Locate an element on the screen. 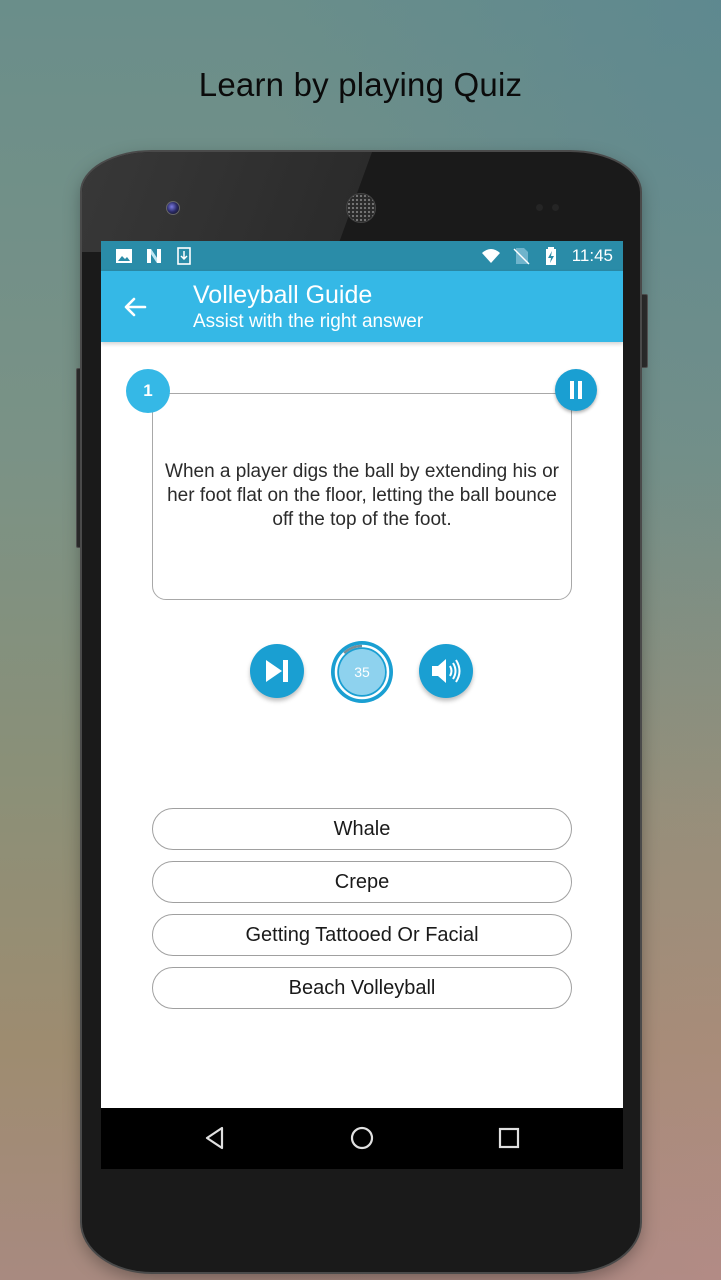  proximity-sensor-icon is located at coordinates (539, 207).